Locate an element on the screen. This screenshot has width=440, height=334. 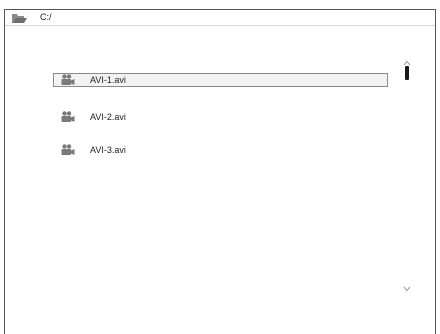
file-row-avi-1: AVI-1.avi is located at coordinates (220, 80).